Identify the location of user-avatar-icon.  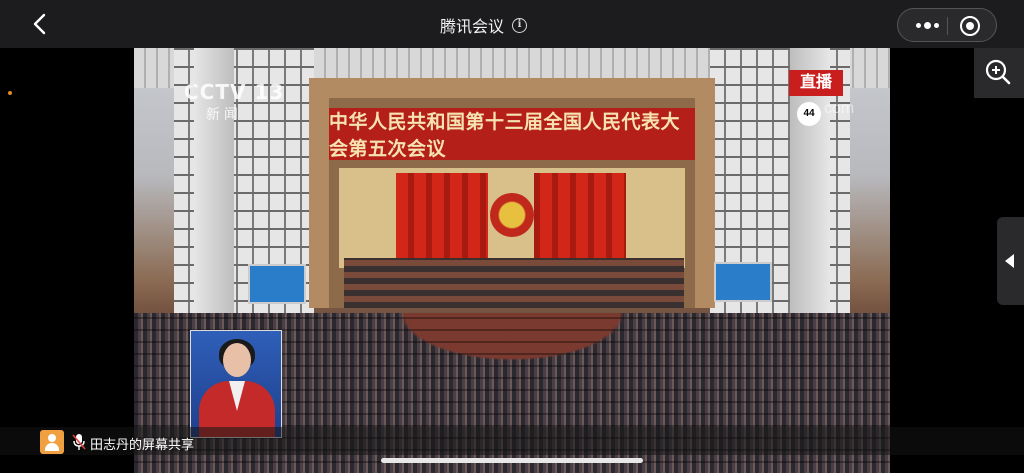
(52, 442).